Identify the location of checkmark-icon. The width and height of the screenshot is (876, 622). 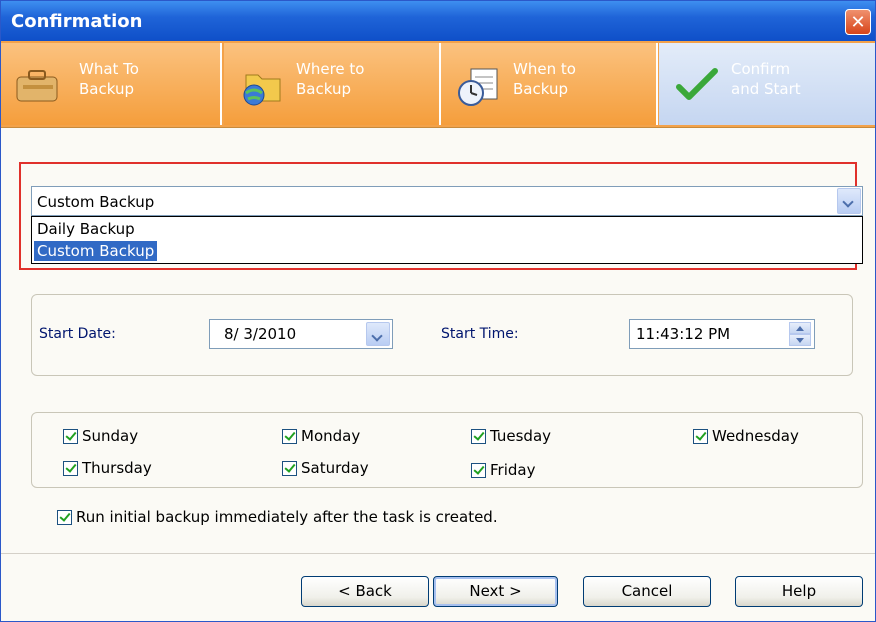
(697, 84).